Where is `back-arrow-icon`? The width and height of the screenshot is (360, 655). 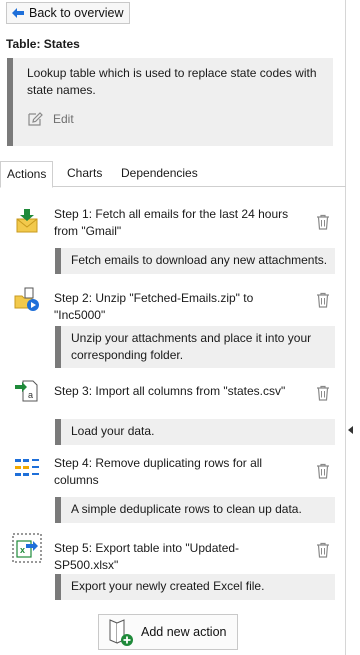
back-arrow-icon is located at coordinates (18, 13).